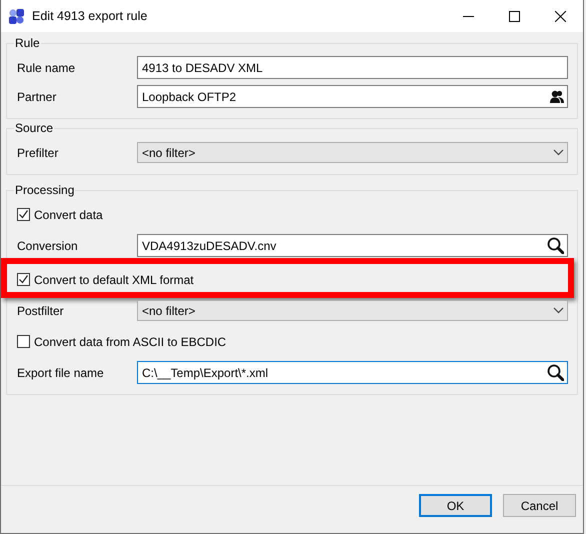 This screenshot has height=534, width=586. What do you see at coordinates (539, 505) in the screenshot?
I see `cancel-button: Cancel` at bounding box center [539, 505].